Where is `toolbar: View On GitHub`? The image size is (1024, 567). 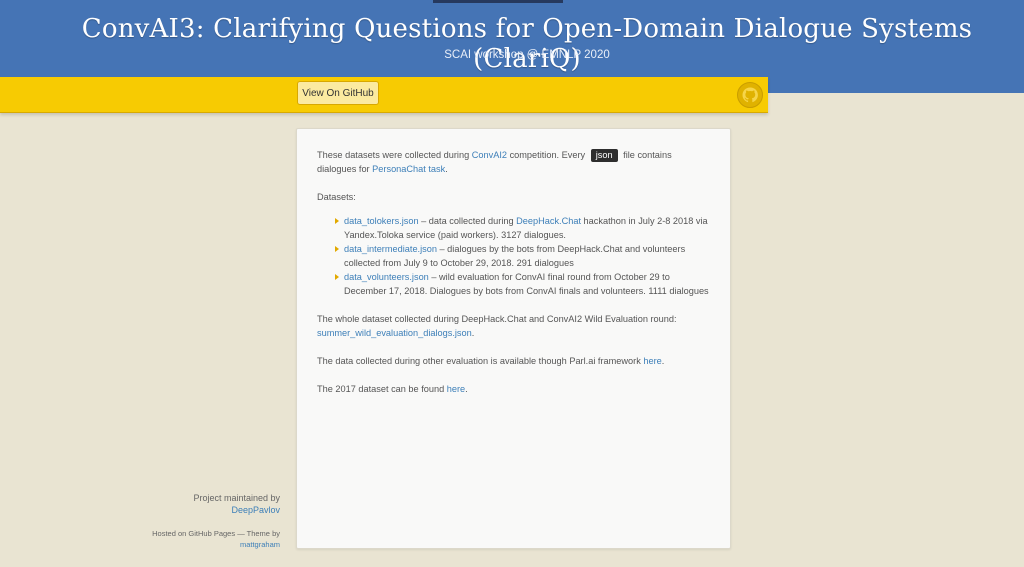 toolbar: View On GitHub is located at coordinates (384, 95).